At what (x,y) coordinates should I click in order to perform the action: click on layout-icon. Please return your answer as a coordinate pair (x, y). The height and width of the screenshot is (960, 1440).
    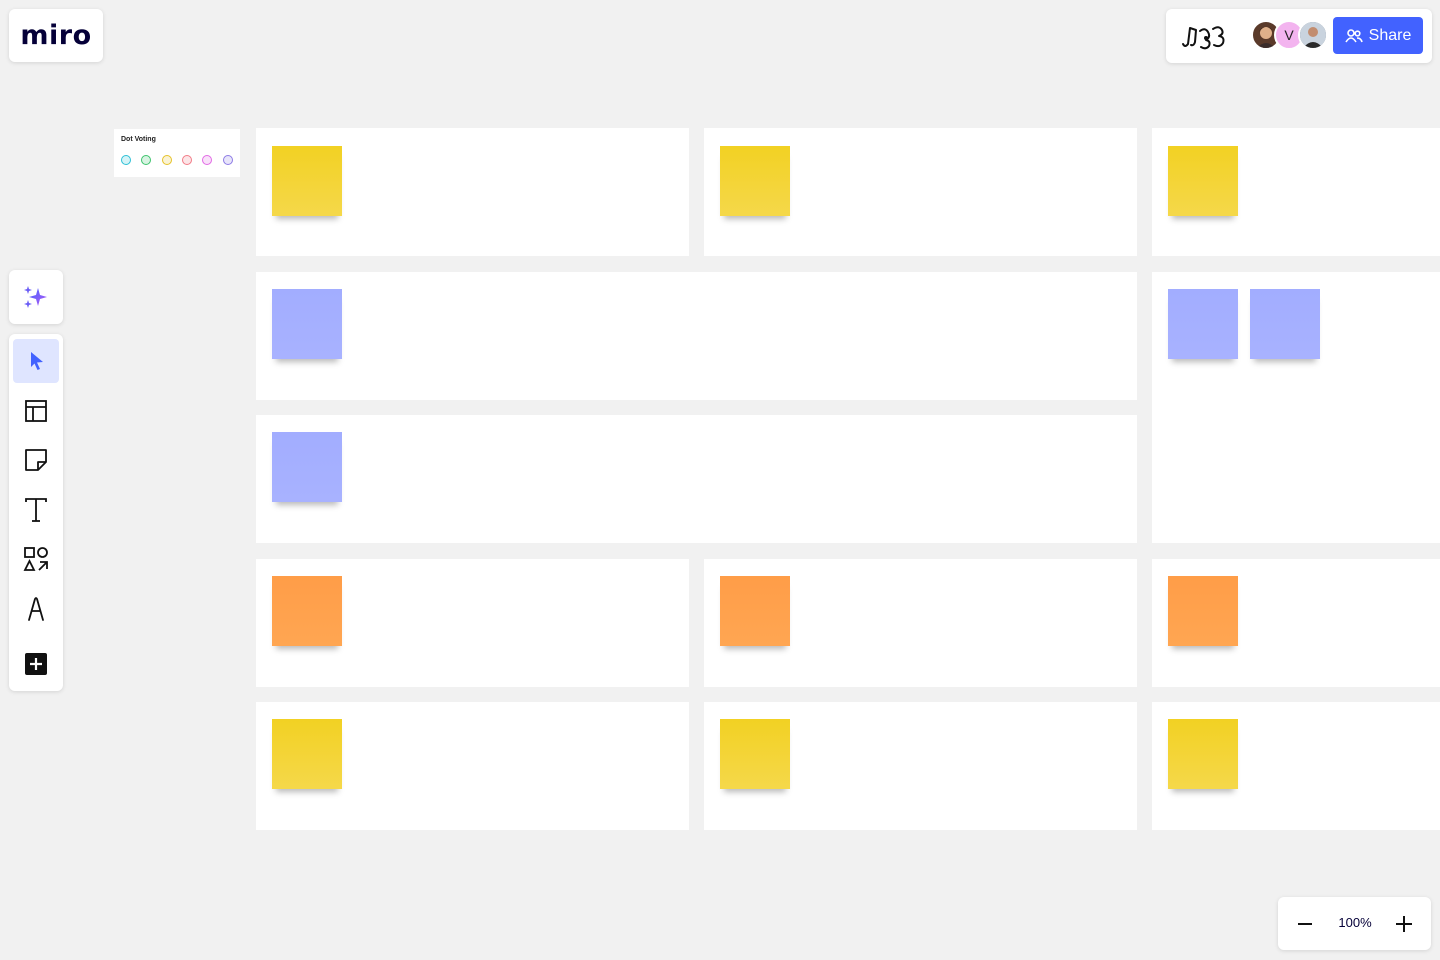
    Looking at the image, I should click on (36, 411).